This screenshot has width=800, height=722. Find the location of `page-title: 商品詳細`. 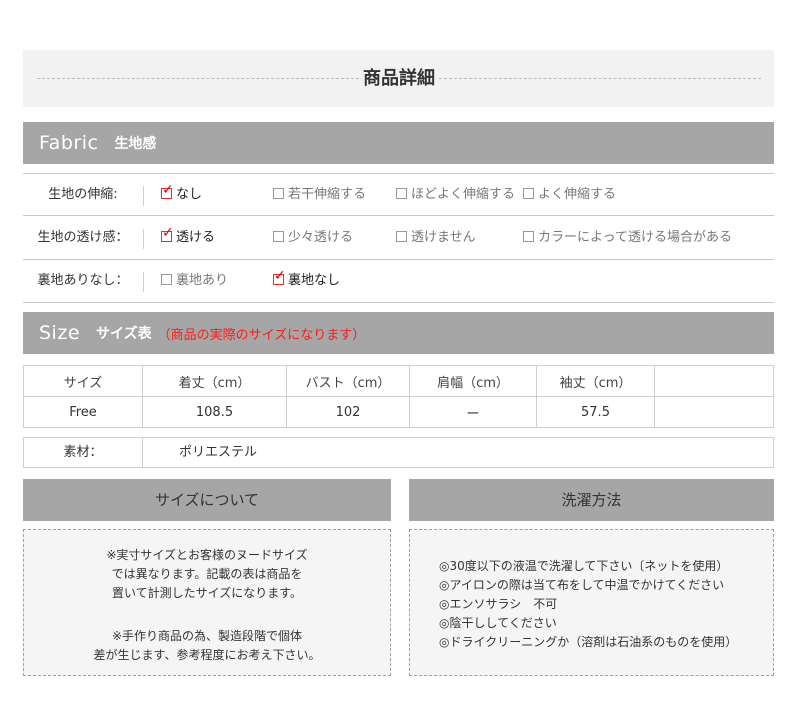

page-title: 商品詳細 is located at coordinates (399, 78).